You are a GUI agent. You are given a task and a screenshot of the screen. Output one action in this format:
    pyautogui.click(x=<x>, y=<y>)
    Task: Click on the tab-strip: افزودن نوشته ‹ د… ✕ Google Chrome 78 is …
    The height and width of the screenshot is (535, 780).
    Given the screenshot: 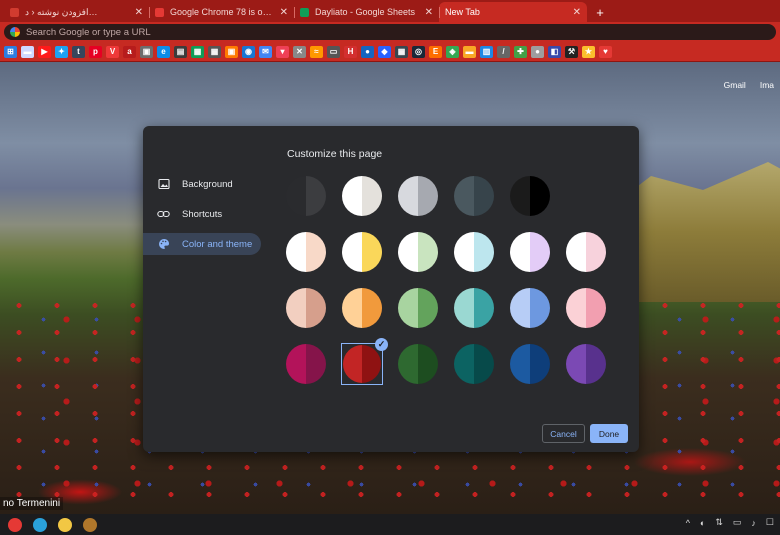 What is the action you would take?
    pyautogui.click(x=390, y=11)
    